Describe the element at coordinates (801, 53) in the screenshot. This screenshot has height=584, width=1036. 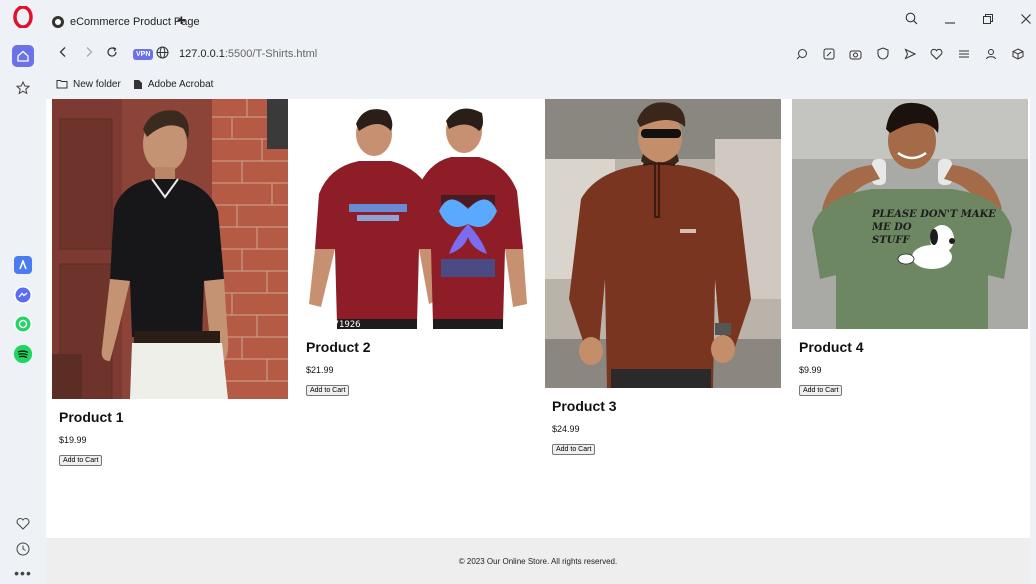
I see `search-page-icon` at that location.